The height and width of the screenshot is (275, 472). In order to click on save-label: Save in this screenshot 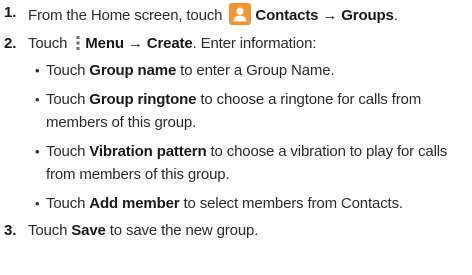, I will do `click(88, 230)`.